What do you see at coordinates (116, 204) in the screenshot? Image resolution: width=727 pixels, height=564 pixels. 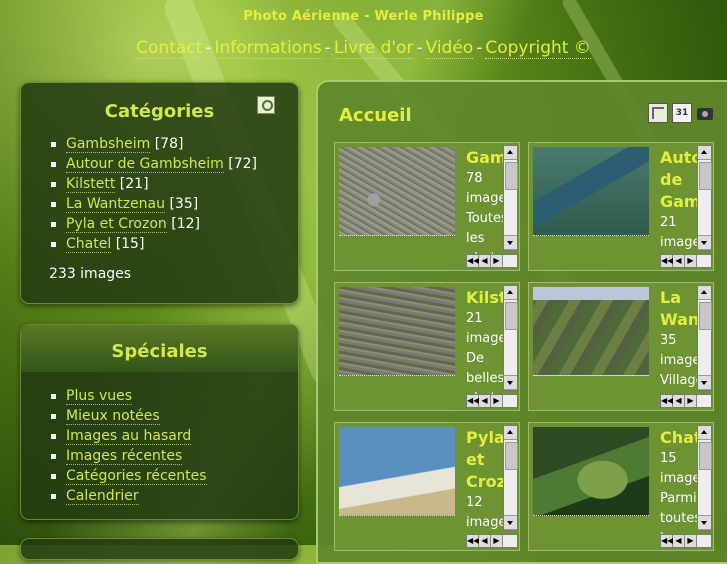 I see `category-link-la-wantzenau: La Wantzenau` at bounding box center [116, 204].